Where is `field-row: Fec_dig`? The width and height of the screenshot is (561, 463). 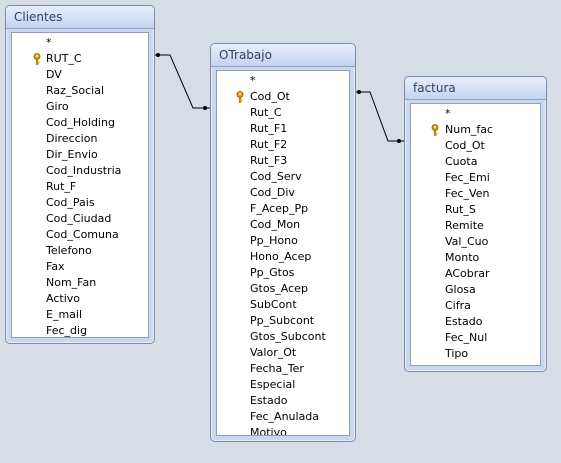 field-row: Fec_dig is located at coordinates (80, 330).